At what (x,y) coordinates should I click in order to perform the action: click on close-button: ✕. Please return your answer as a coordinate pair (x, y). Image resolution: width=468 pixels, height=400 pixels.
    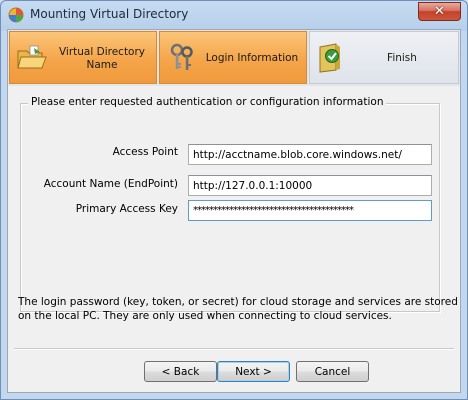
    Looking at the image, I should click on (439, 11).